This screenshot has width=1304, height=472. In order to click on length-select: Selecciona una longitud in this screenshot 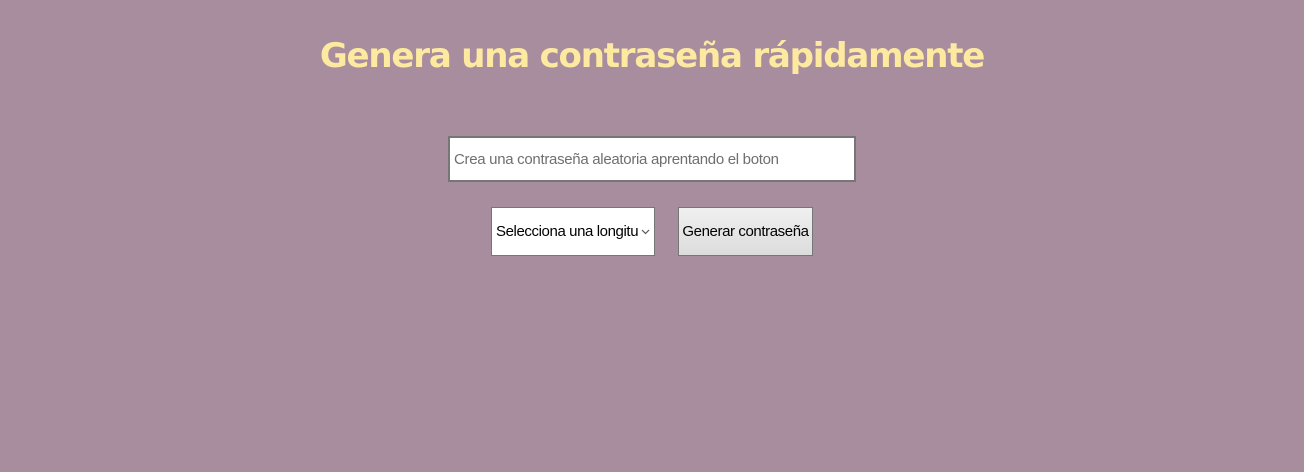, I will do `click(573, 231)`.